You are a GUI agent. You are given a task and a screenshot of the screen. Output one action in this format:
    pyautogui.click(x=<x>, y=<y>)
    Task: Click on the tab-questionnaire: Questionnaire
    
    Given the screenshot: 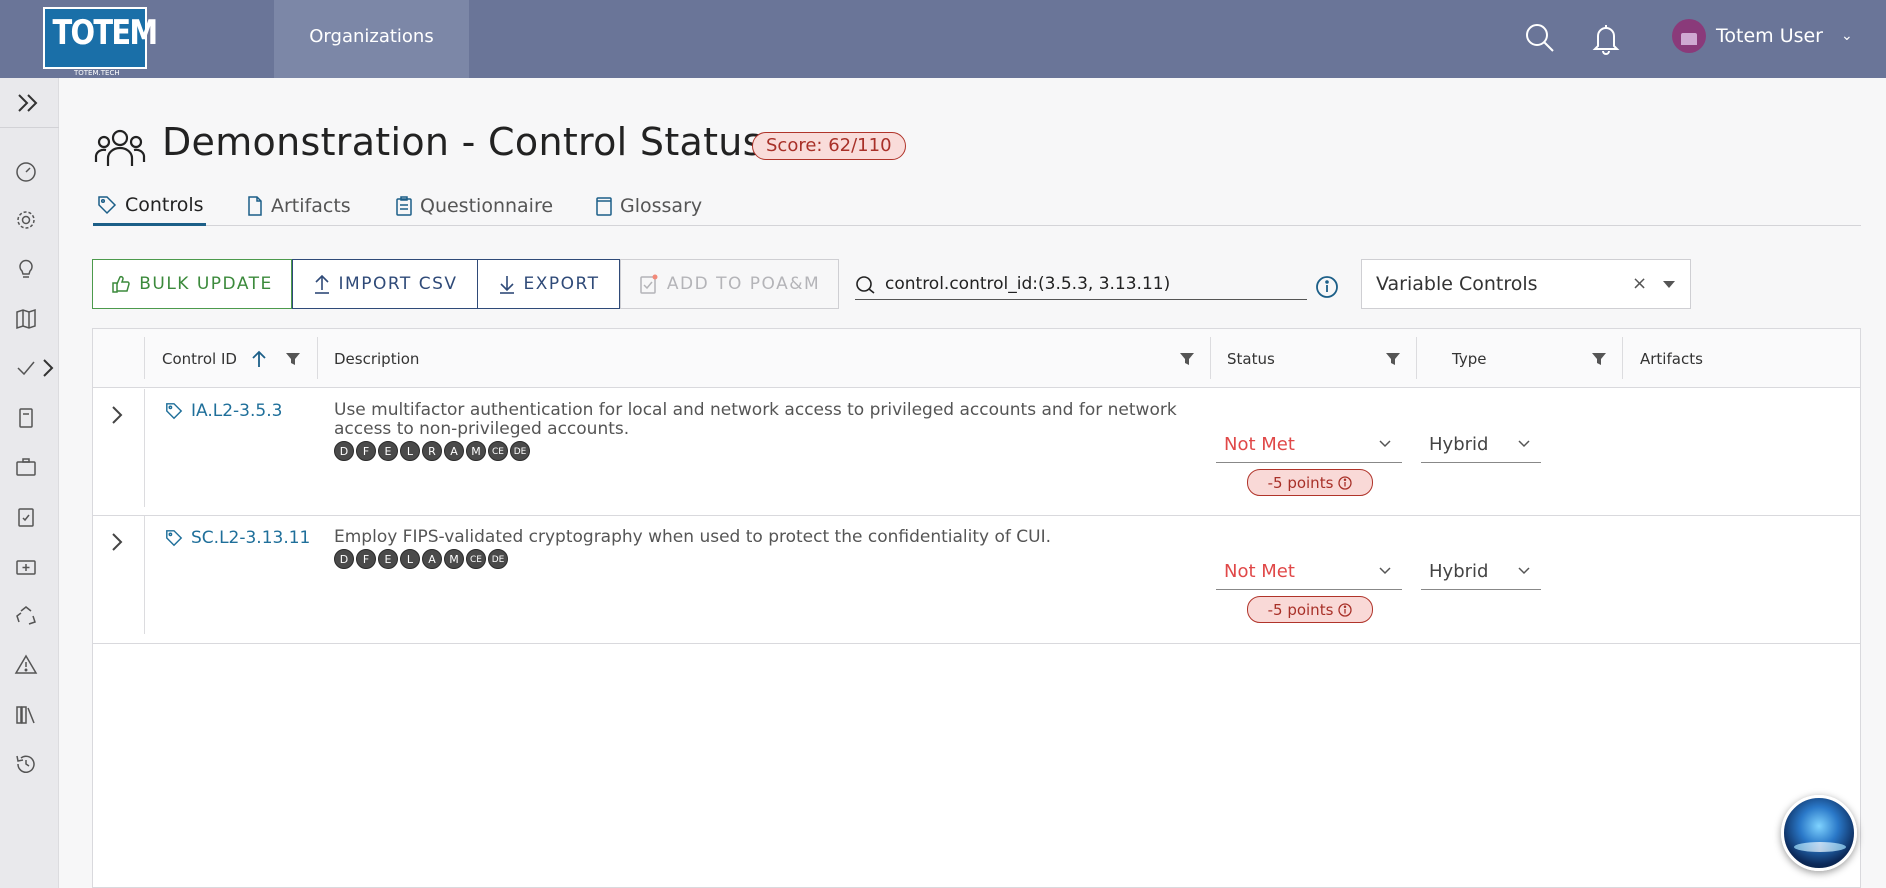 What is the action you would take?
    pyautogui.click(x=474, y=206)
    